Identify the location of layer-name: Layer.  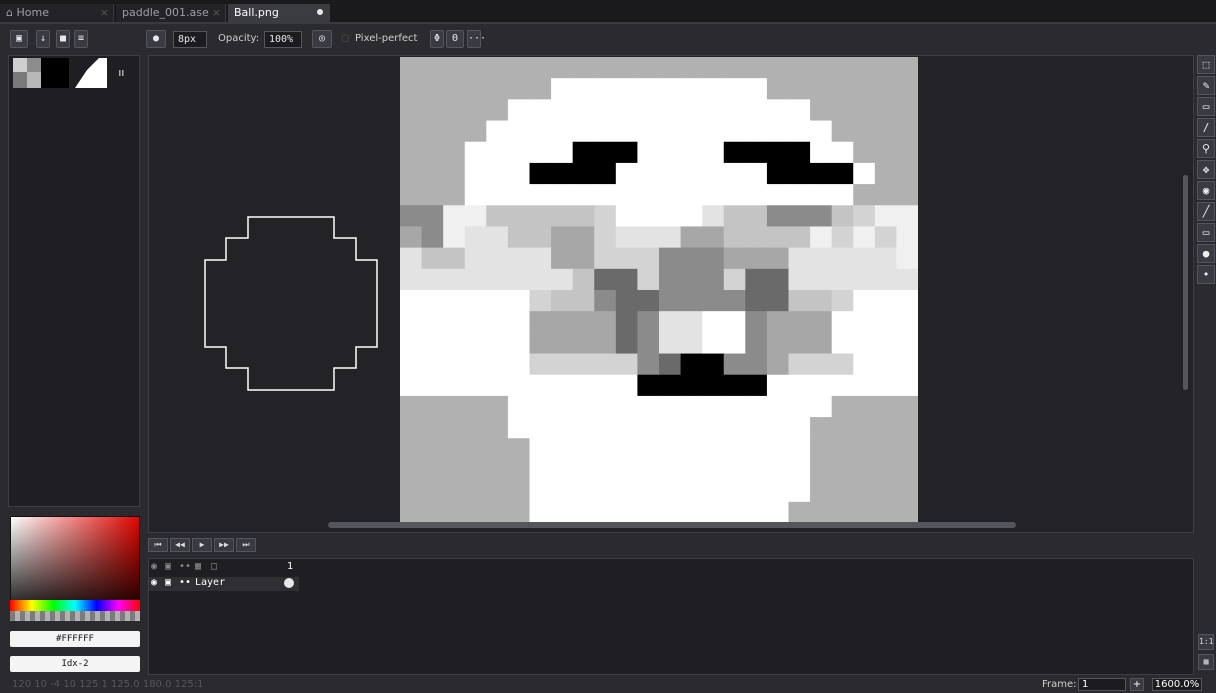
(210, 582).